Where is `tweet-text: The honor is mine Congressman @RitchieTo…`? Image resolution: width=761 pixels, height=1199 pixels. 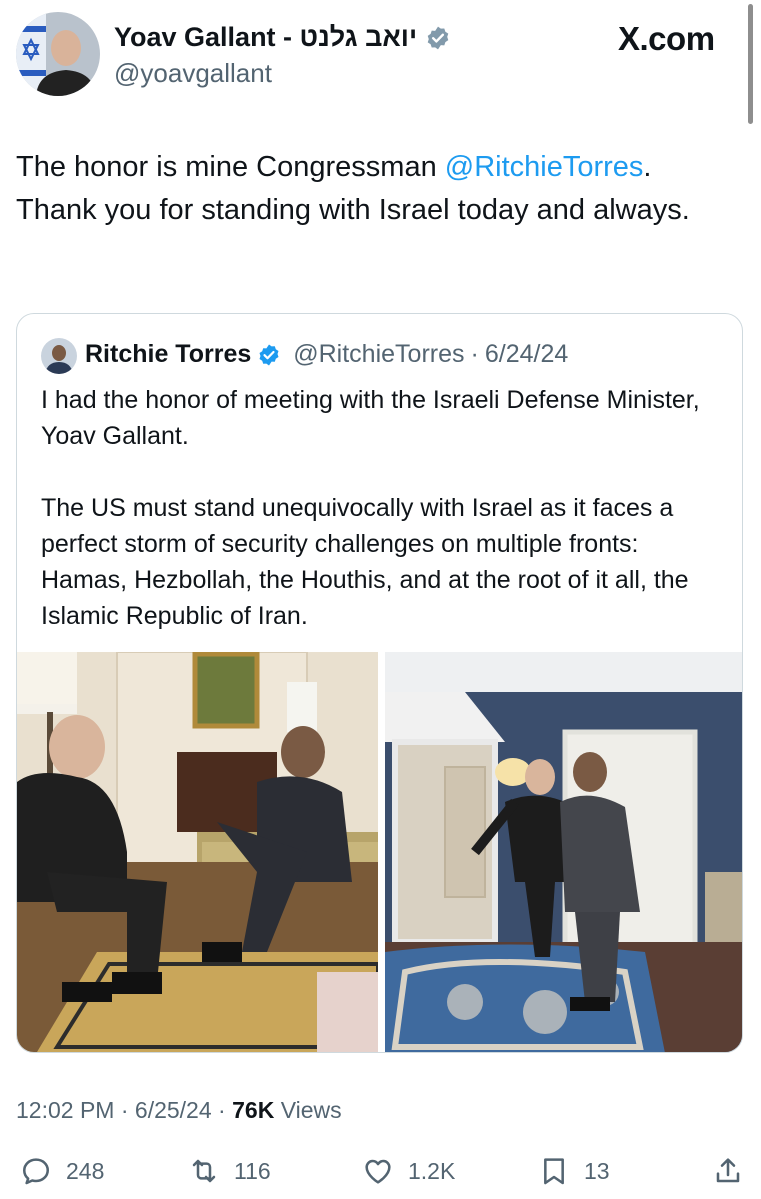 tweet-text: The honor is mine Congressman @RitchieTo… is located at coordinates (376, 189).